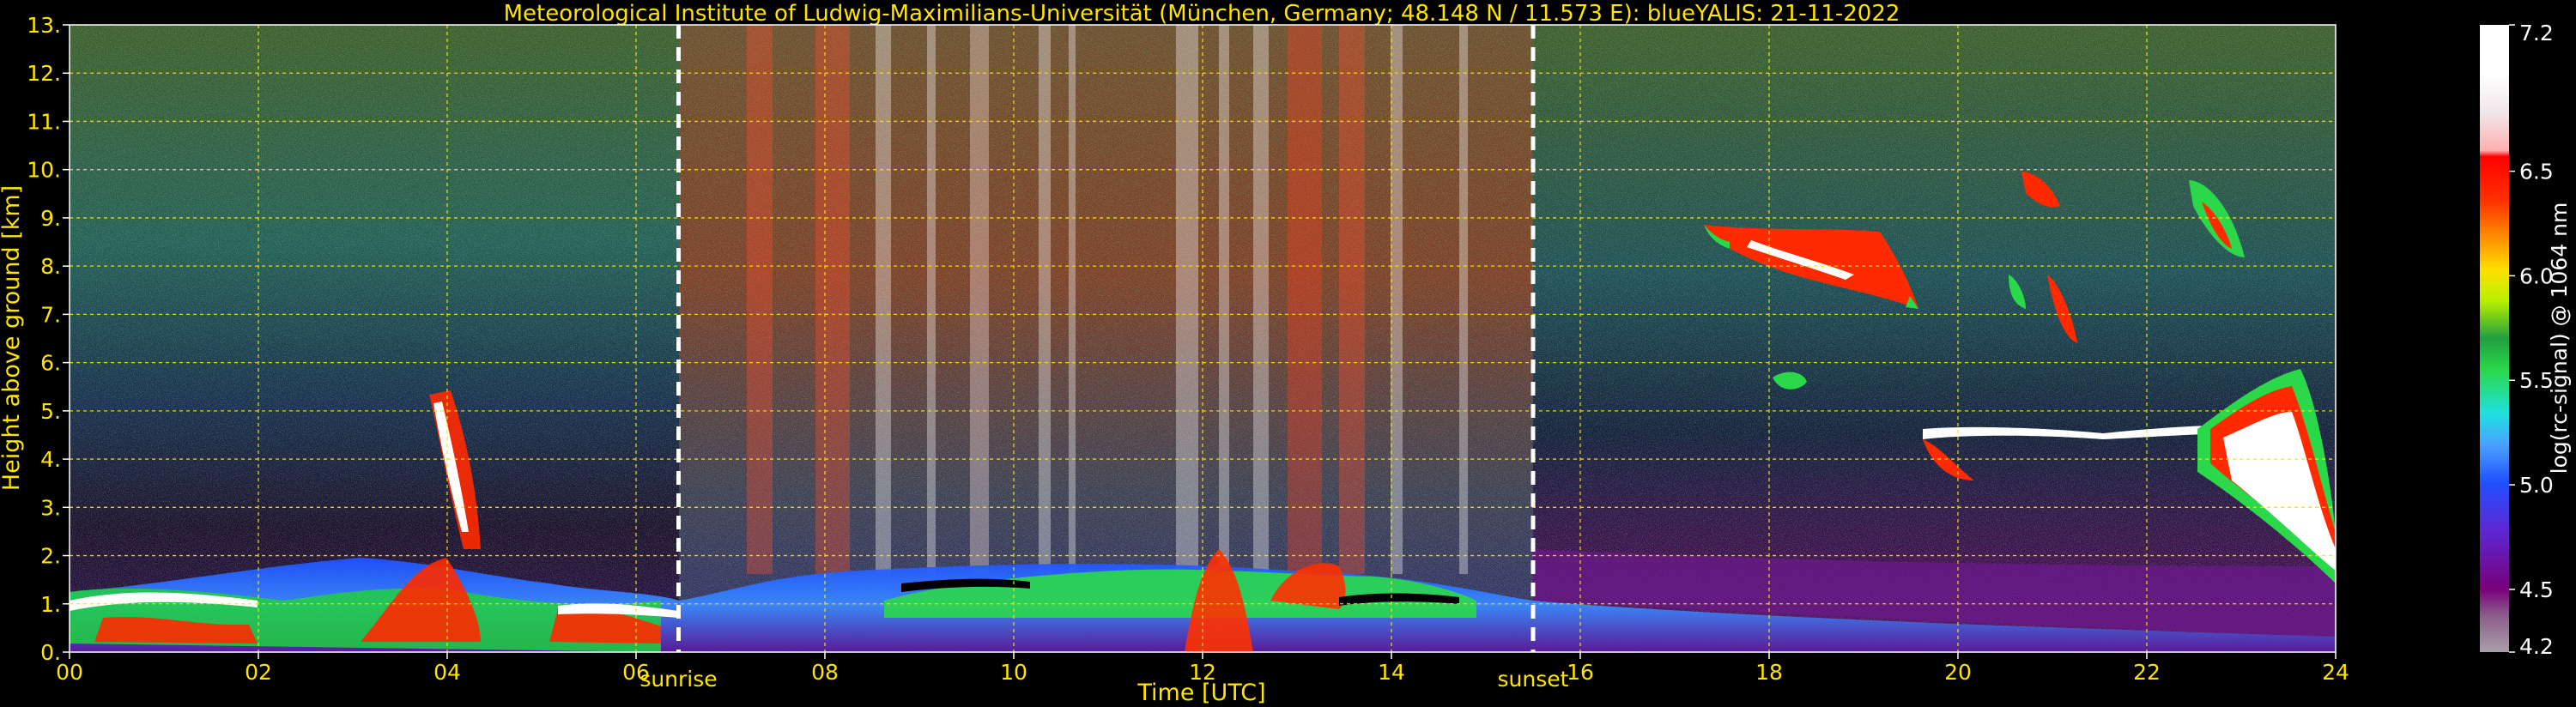 The height and width of the screenshot is (707, 2576). I want to click on y-tick-label: 3., so click(50, 508).